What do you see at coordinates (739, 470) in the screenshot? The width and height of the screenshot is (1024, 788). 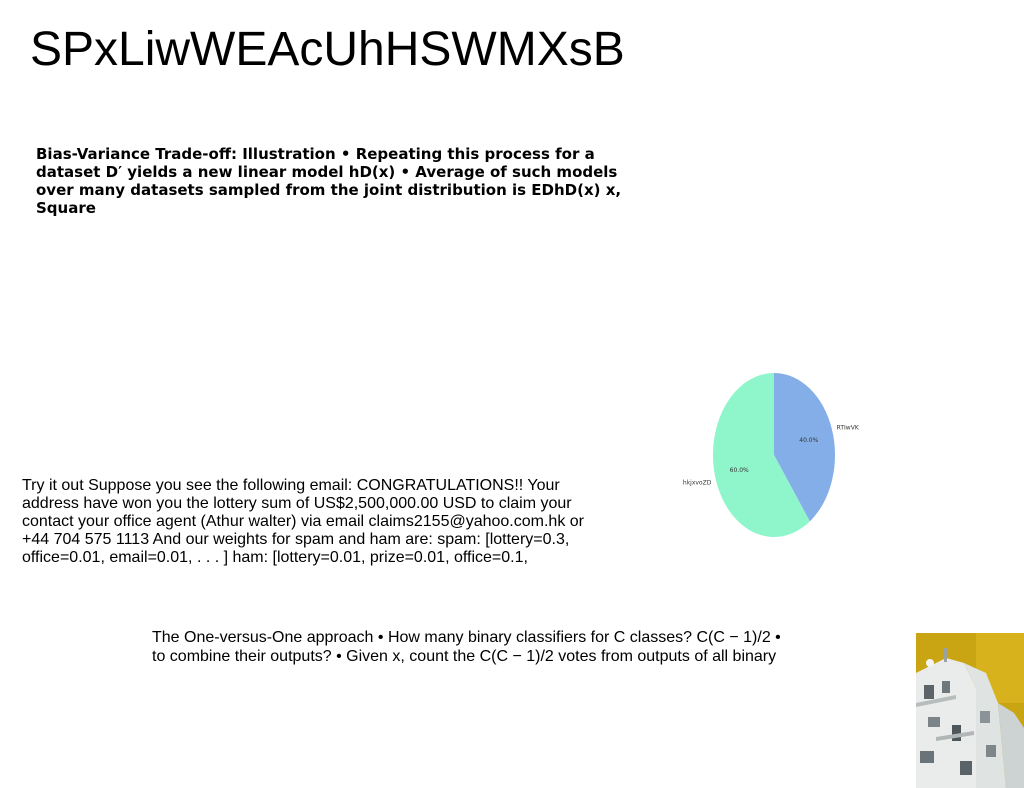 I see `pie-pct-label: 60.0%` at bounding box center [739, 470].